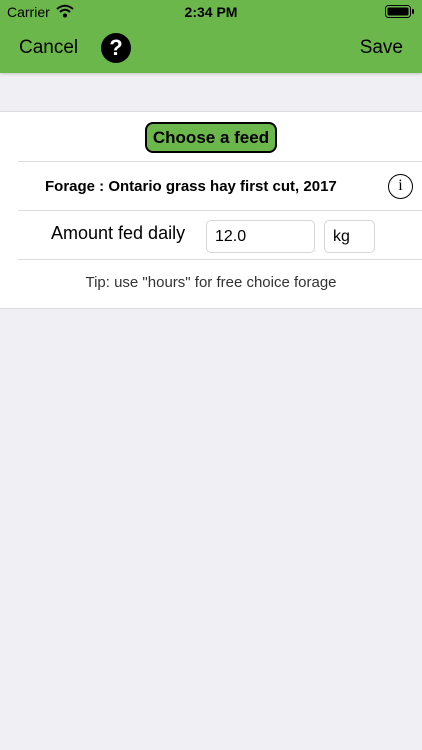 The width and height of the screenshot is (422, 750). Describe the element at coordinates (116, 48) in the screenshot. I see `help-icon: ?` at that location.